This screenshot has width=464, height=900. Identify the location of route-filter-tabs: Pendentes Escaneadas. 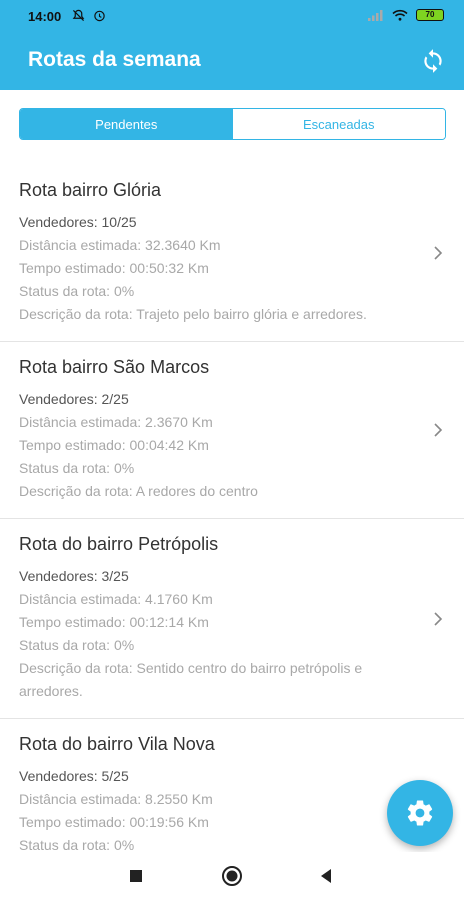
(232, 124).